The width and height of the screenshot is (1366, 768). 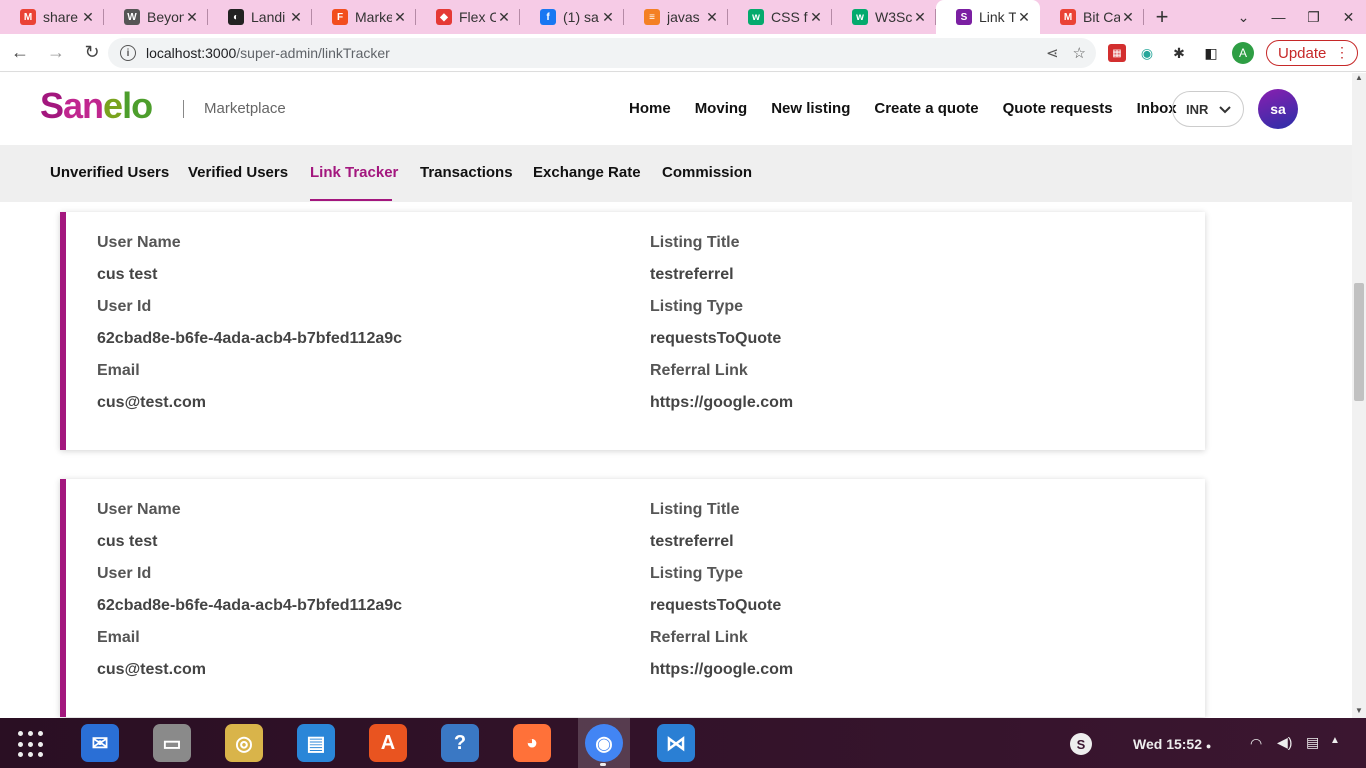 What do you see at coordinates (650, 108) in the screenshot?
I see `nav-link: Home` at bounding box center [650, 108].